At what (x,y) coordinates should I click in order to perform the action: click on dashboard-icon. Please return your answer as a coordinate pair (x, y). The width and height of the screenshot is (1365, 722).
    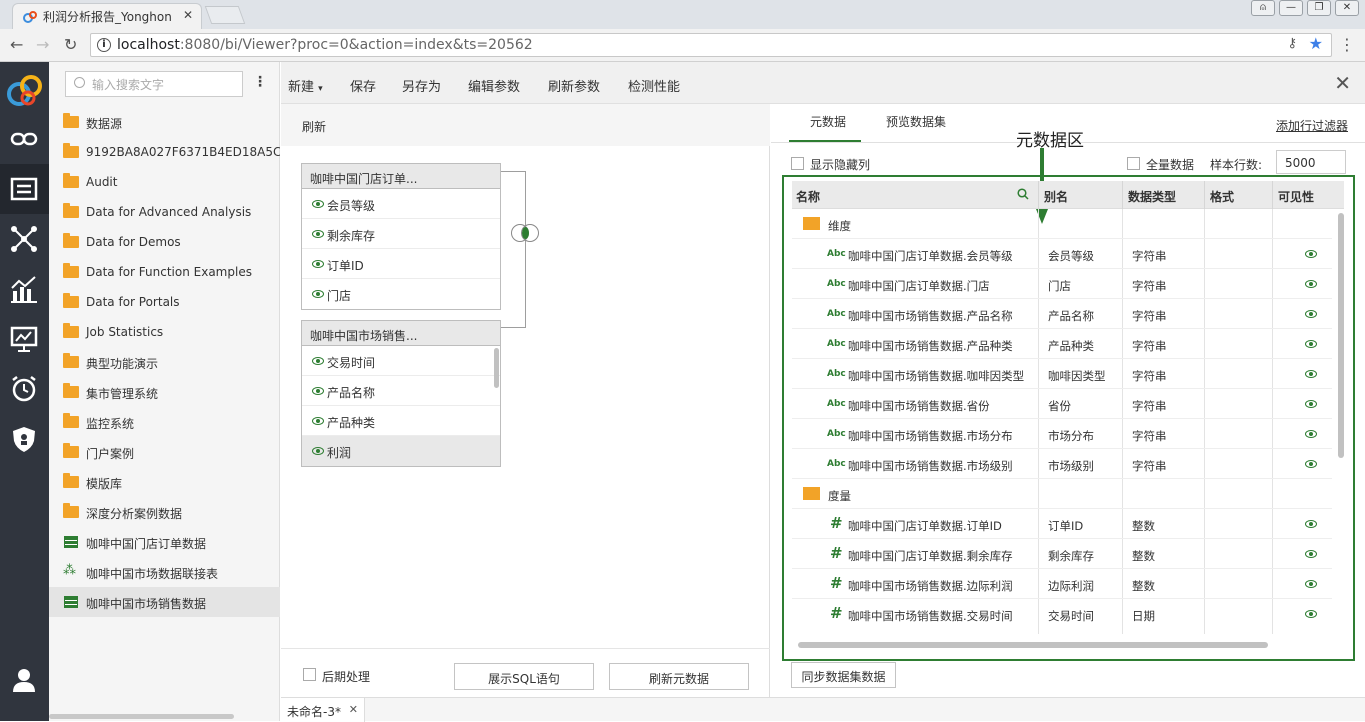
    Looking at the image, I should click on (24, 339).